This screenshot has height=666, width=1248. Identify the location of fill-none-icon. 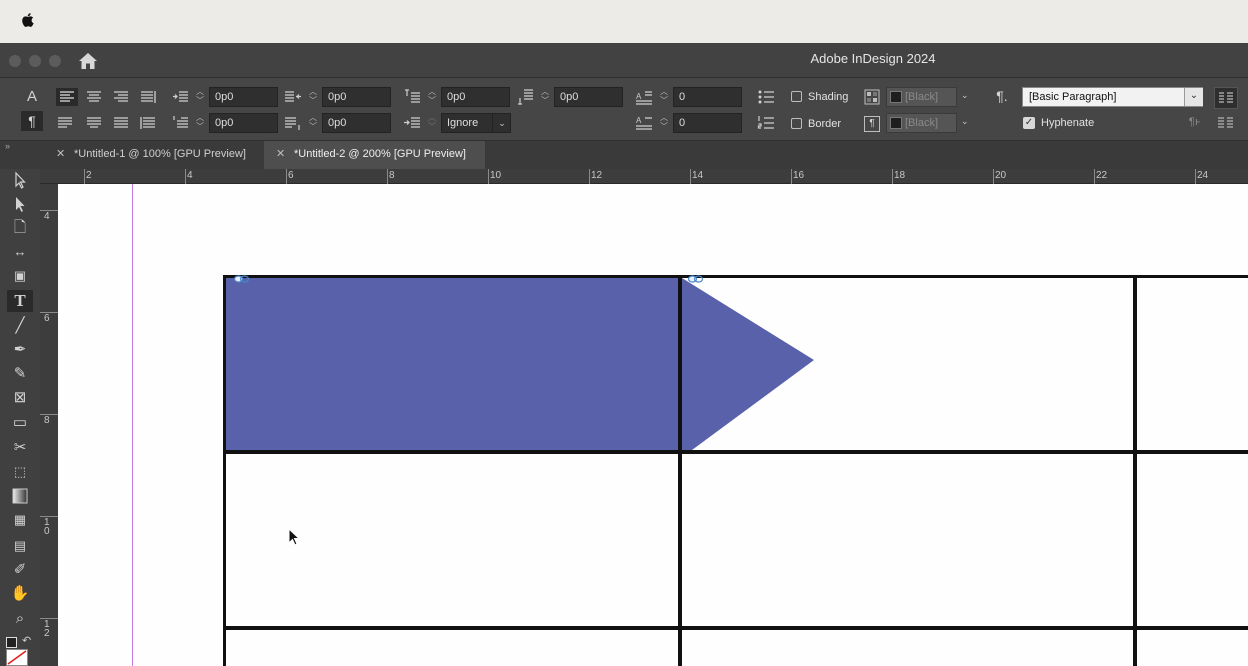
(17, 657).